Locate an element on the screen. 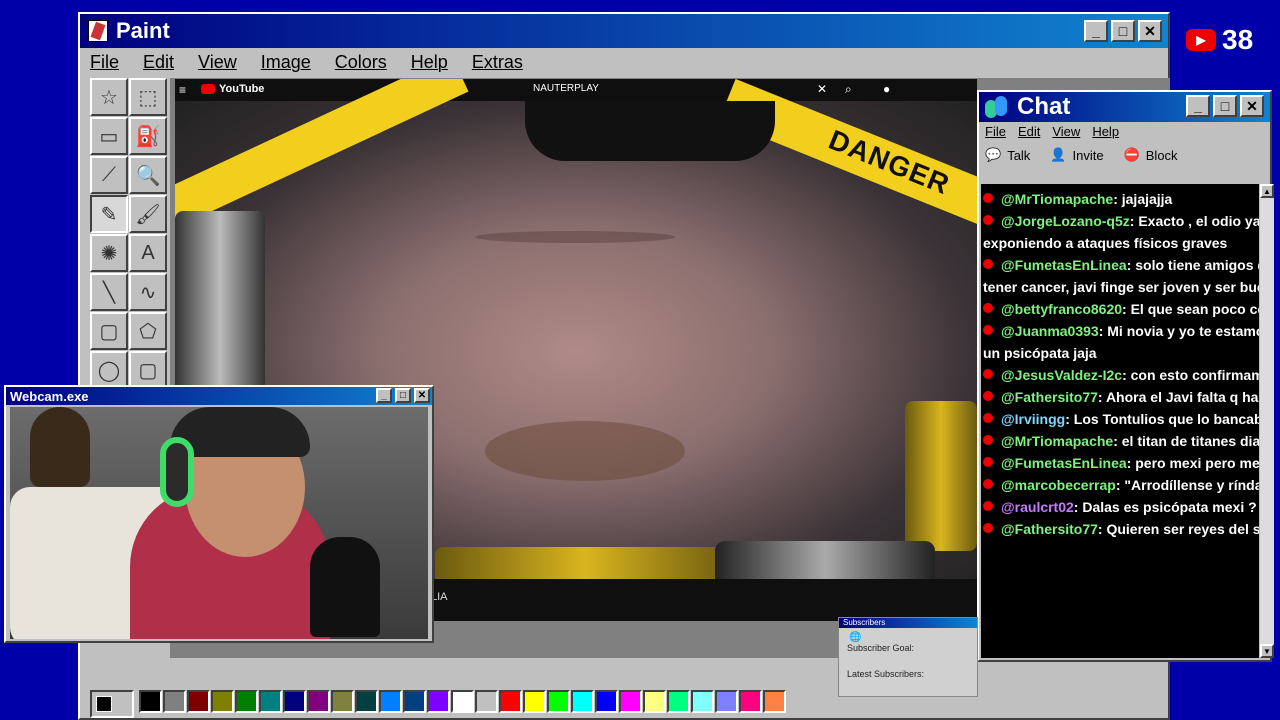 The height and width of the screenshot is (720, 1280). chat-username: @Juanma0393 is located at coordinates (1050, 331).